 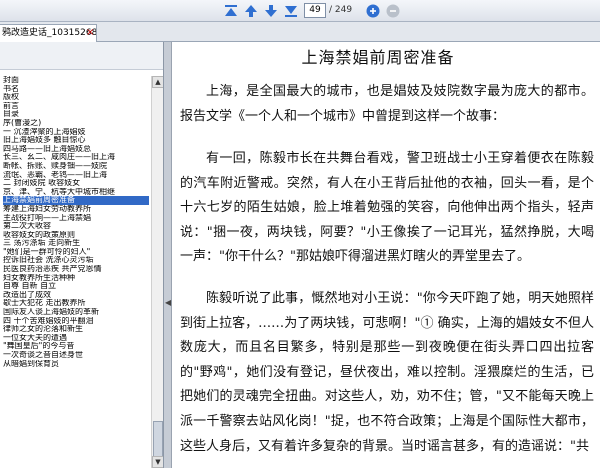 What do you see at coordinates (76, 200) in the screenshot?
I see `toc-item: 上海禁娼前周密准备` at bounding box center [76, 200].